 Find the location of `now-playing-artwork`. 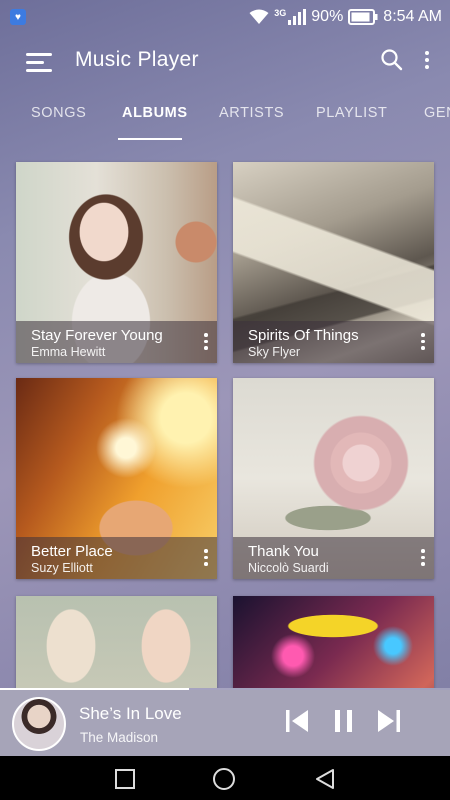

now-playing-artwork is located at coordinates (39, 724).